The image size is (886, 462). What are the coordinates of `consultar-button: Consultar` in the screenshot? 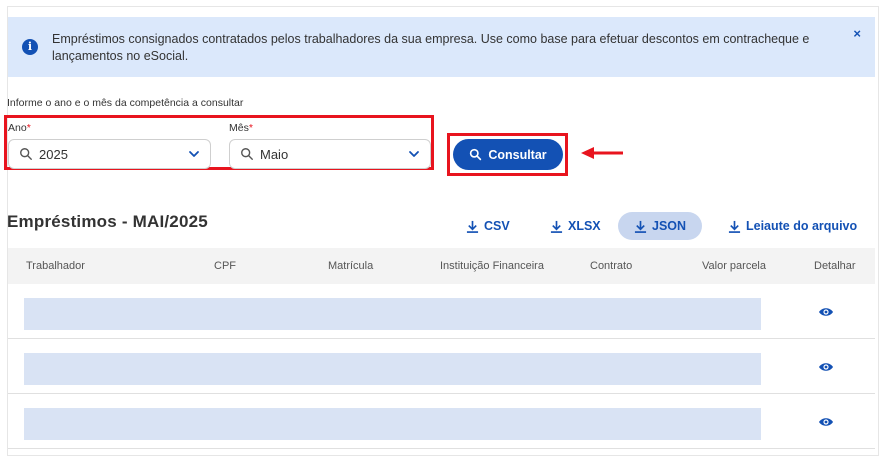 It's located at (508, 154).